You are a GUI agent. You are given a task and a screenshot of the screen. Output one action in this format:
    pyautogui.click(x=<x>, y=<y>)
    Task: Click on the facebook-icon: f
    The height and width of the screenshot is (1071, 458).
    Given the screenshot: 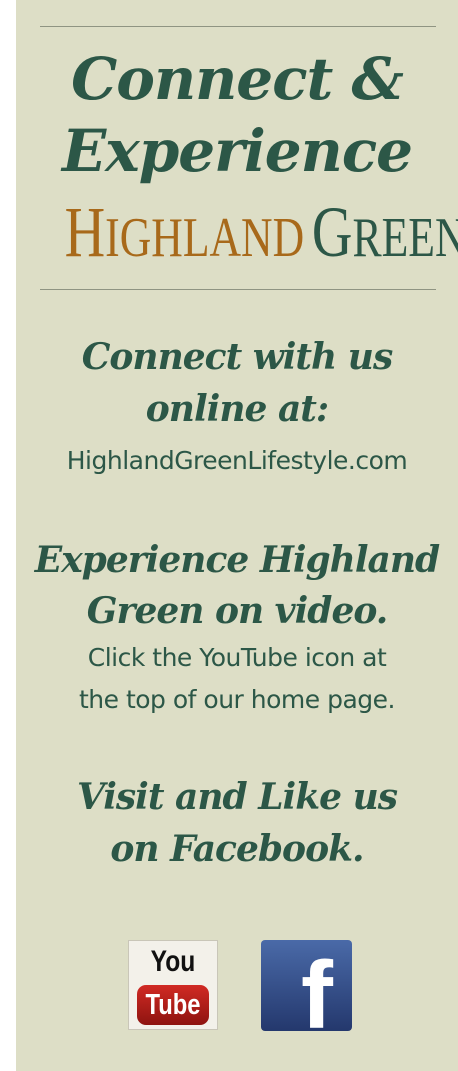 What is the action you would take?
    pyautogui.click(x=306, y=992)
    